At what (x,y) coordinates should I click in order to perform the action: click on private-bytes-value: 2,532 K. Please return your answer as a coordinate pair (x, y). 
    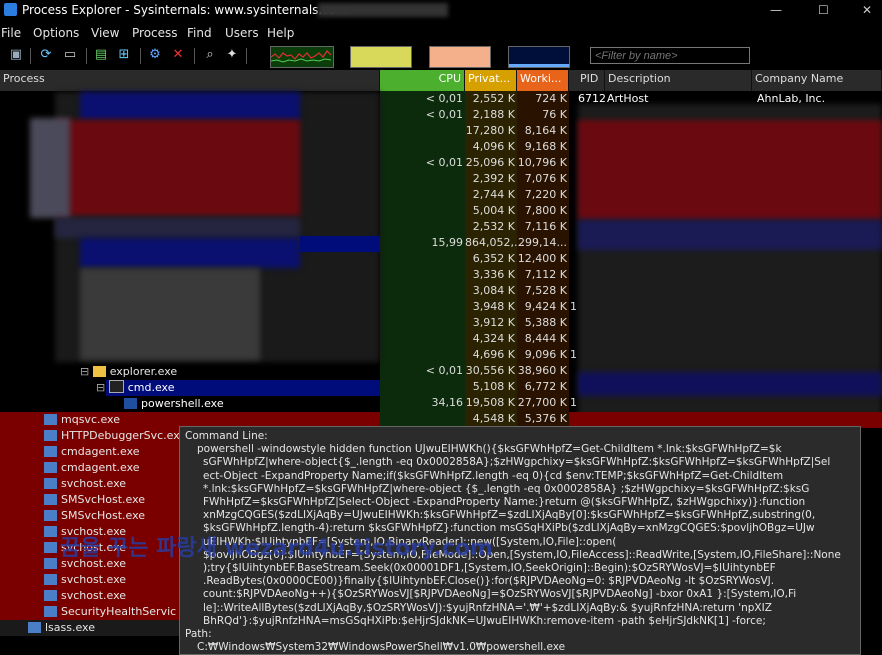
    Looking at the image, I should click on (493, 226).